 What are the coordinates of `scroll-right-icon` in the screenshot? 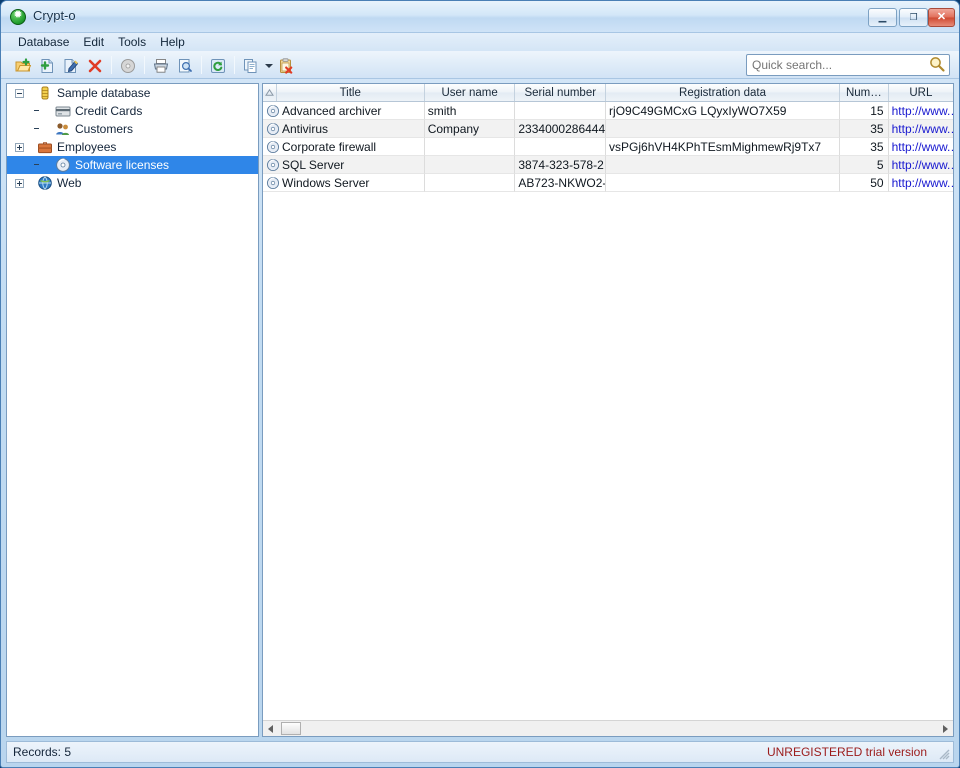 It's located at (945, 728).